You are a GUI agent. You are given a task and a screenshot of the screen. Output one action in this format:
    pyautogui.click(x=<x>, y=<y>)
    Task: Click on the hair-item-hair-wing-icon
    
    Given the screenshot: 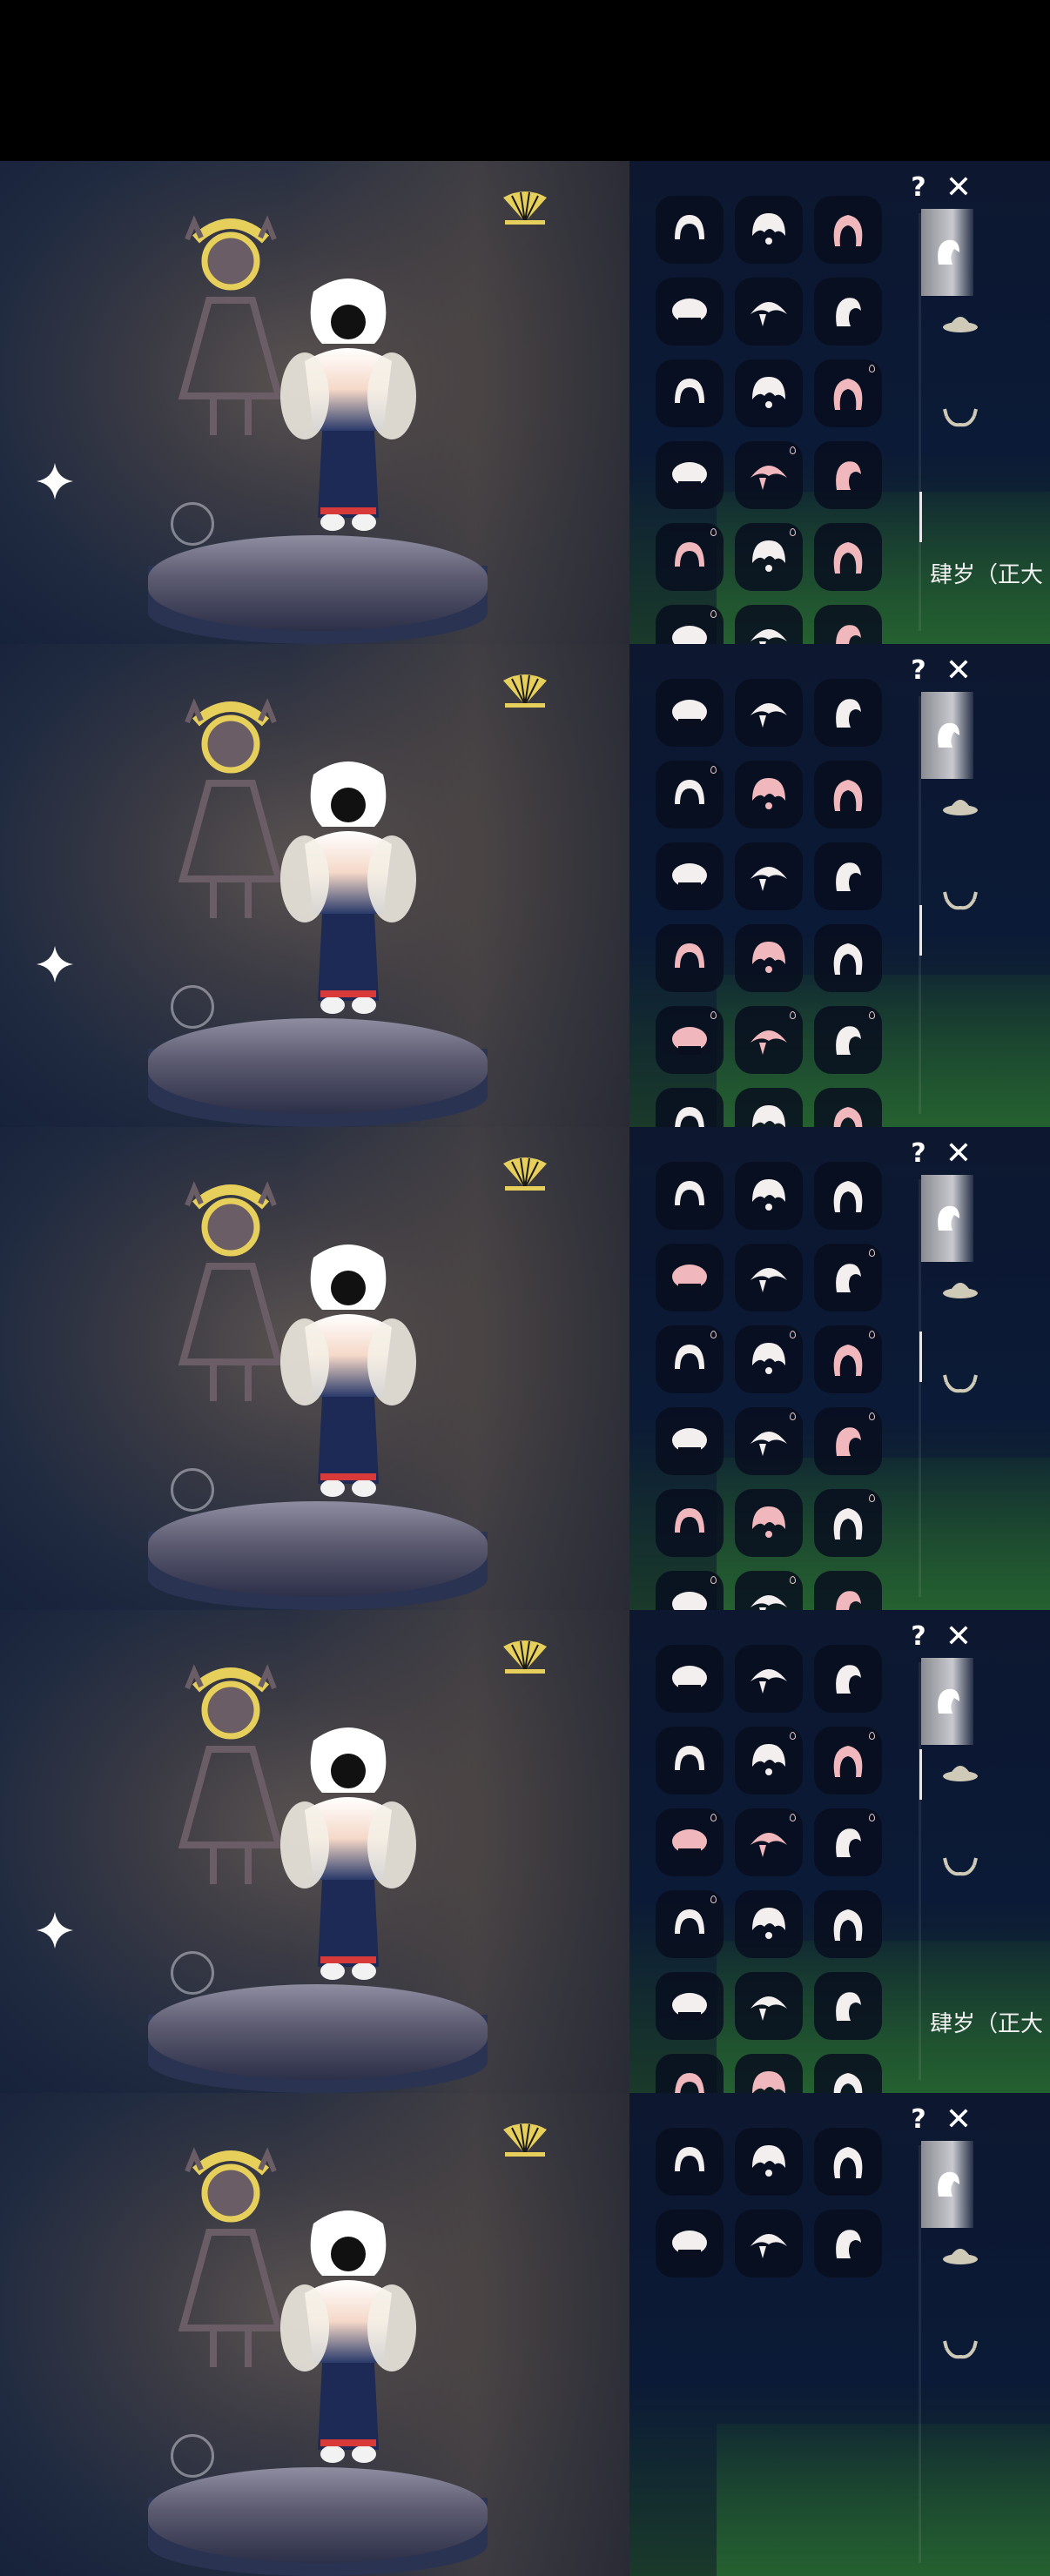 What is the action you would take?
    pyautogui.click(x=690, y=1679)
    